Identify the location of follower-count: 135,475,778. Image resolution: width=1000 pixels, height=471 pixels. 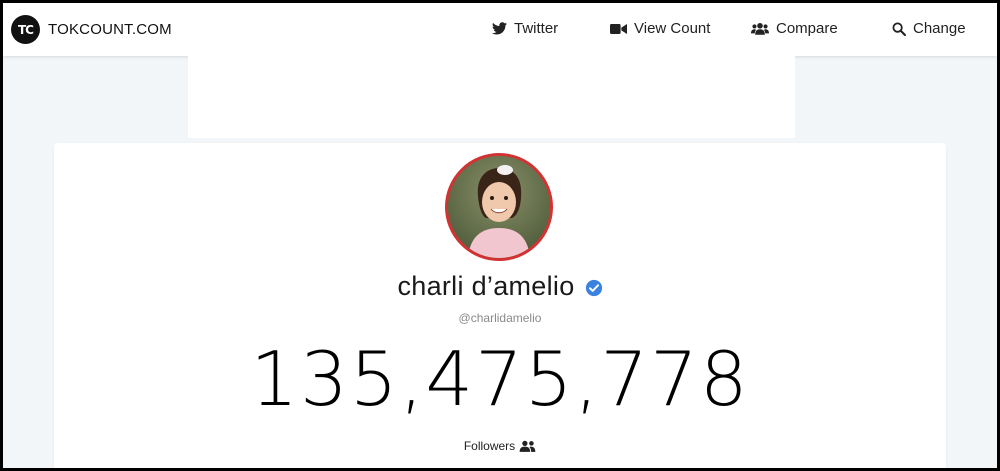
(500, 379).